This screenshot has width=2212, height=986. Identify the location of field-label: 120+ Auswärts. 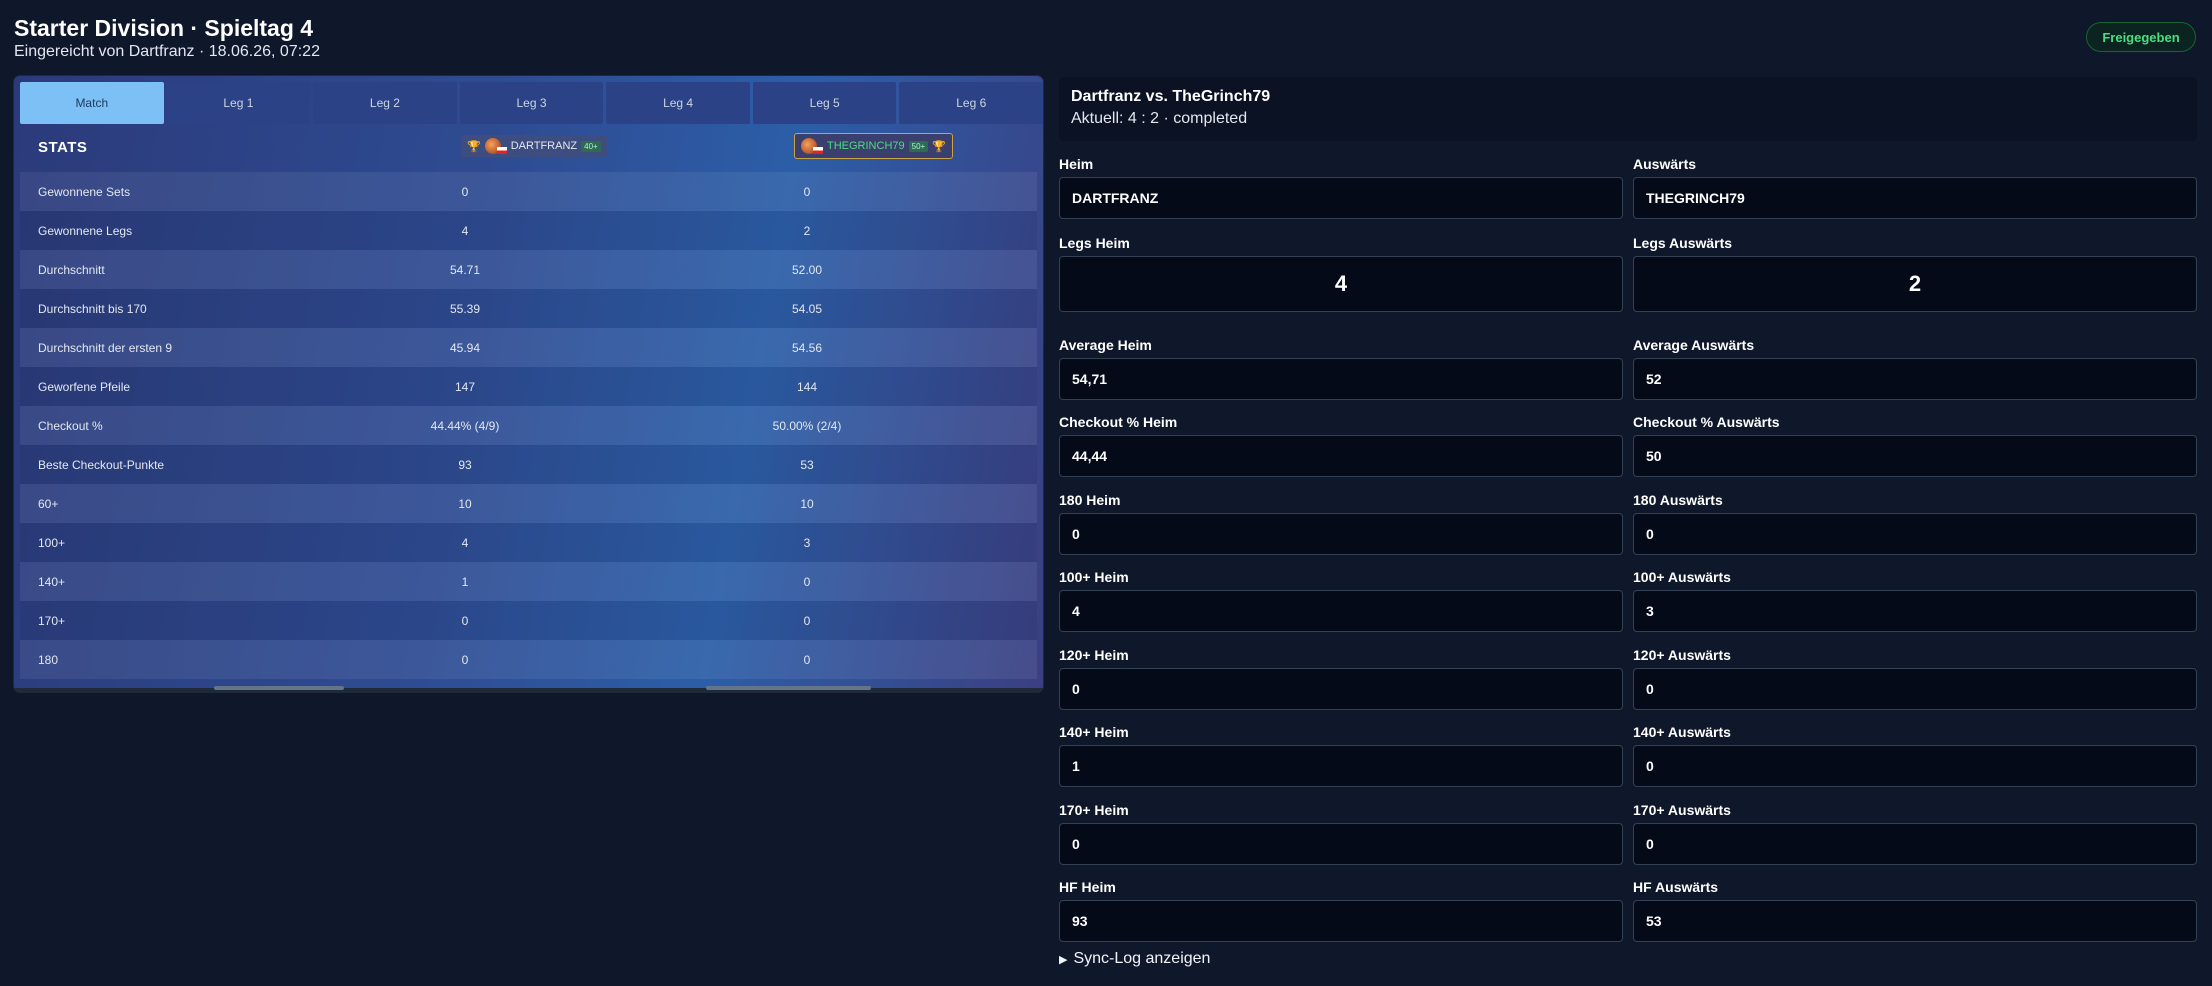
(1682, 655).